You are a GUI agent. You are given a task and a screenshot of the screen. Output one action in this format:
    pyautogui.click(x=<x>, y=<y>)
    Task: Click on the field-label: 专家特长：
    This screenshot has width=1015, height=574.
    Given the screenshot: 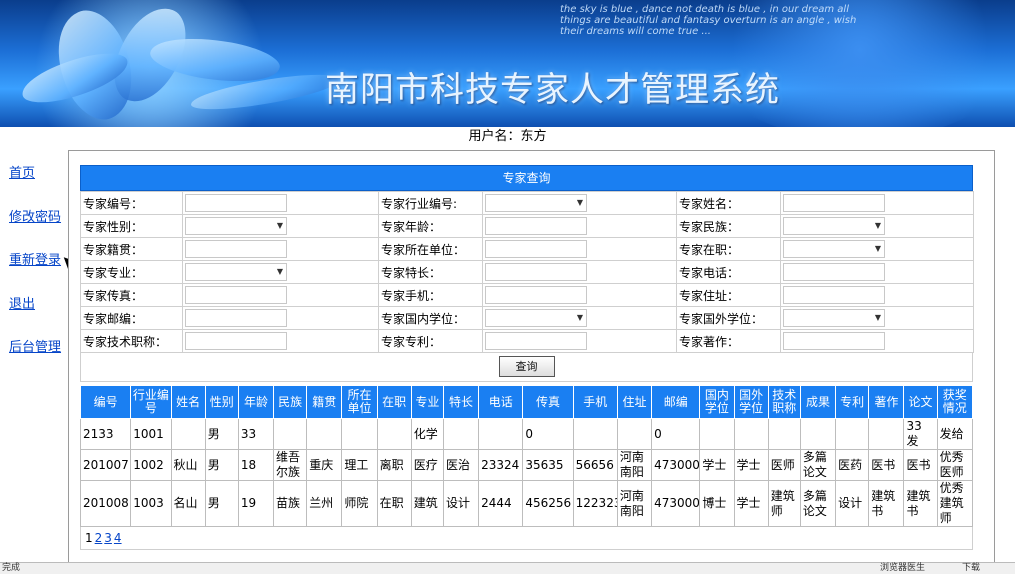 What is the action you would take?
    pyautogui.click(x=430, y=272)
    